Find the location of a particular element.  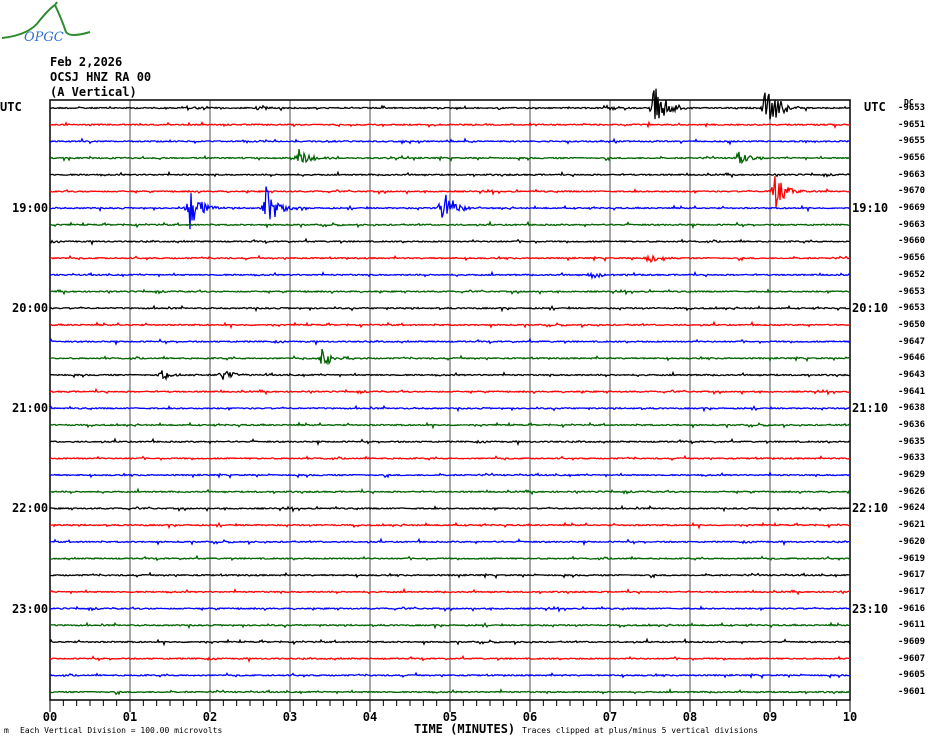

corner-mark: m is located at coordinates (6, 730).